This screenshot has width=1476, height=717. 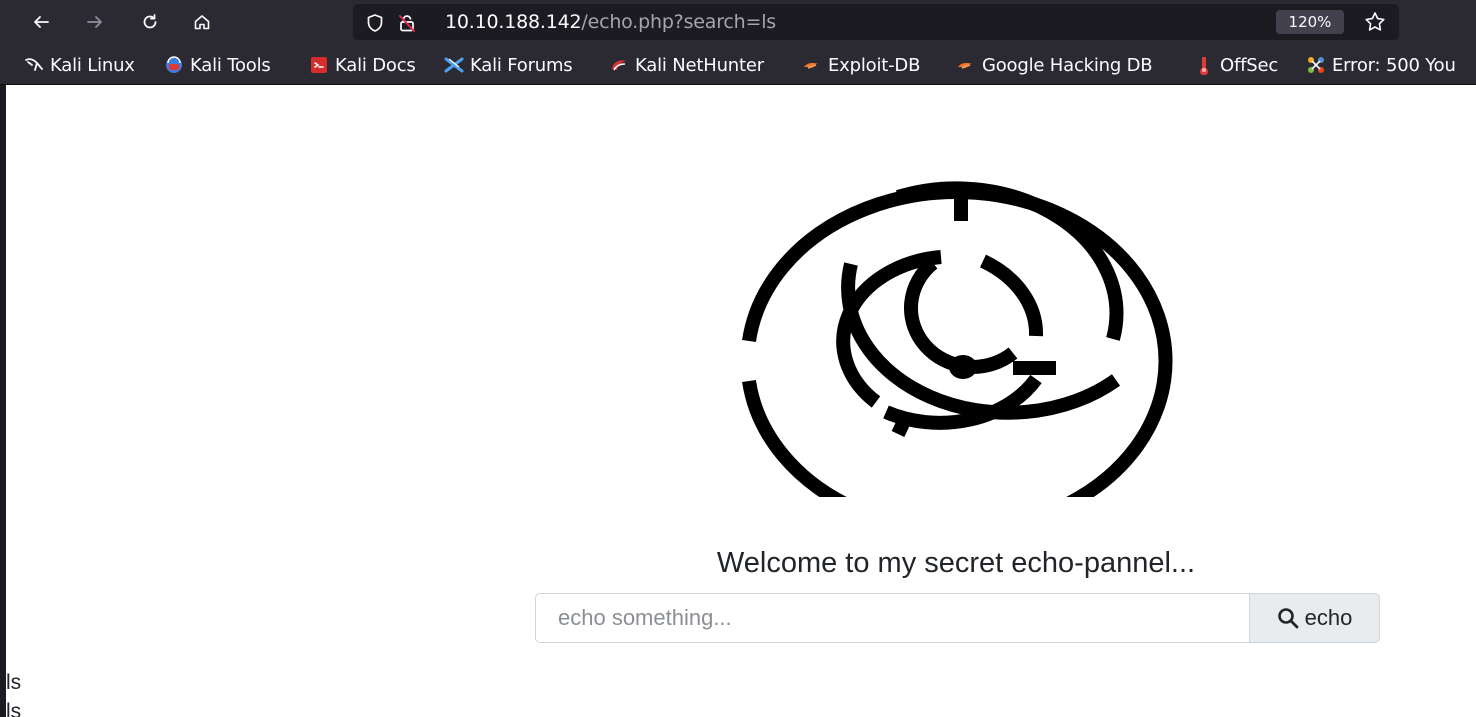 What do you see at coordinates (319, 65) in the screenshot?
I see `kali-docs-icon` at bounding box center [319, 65].